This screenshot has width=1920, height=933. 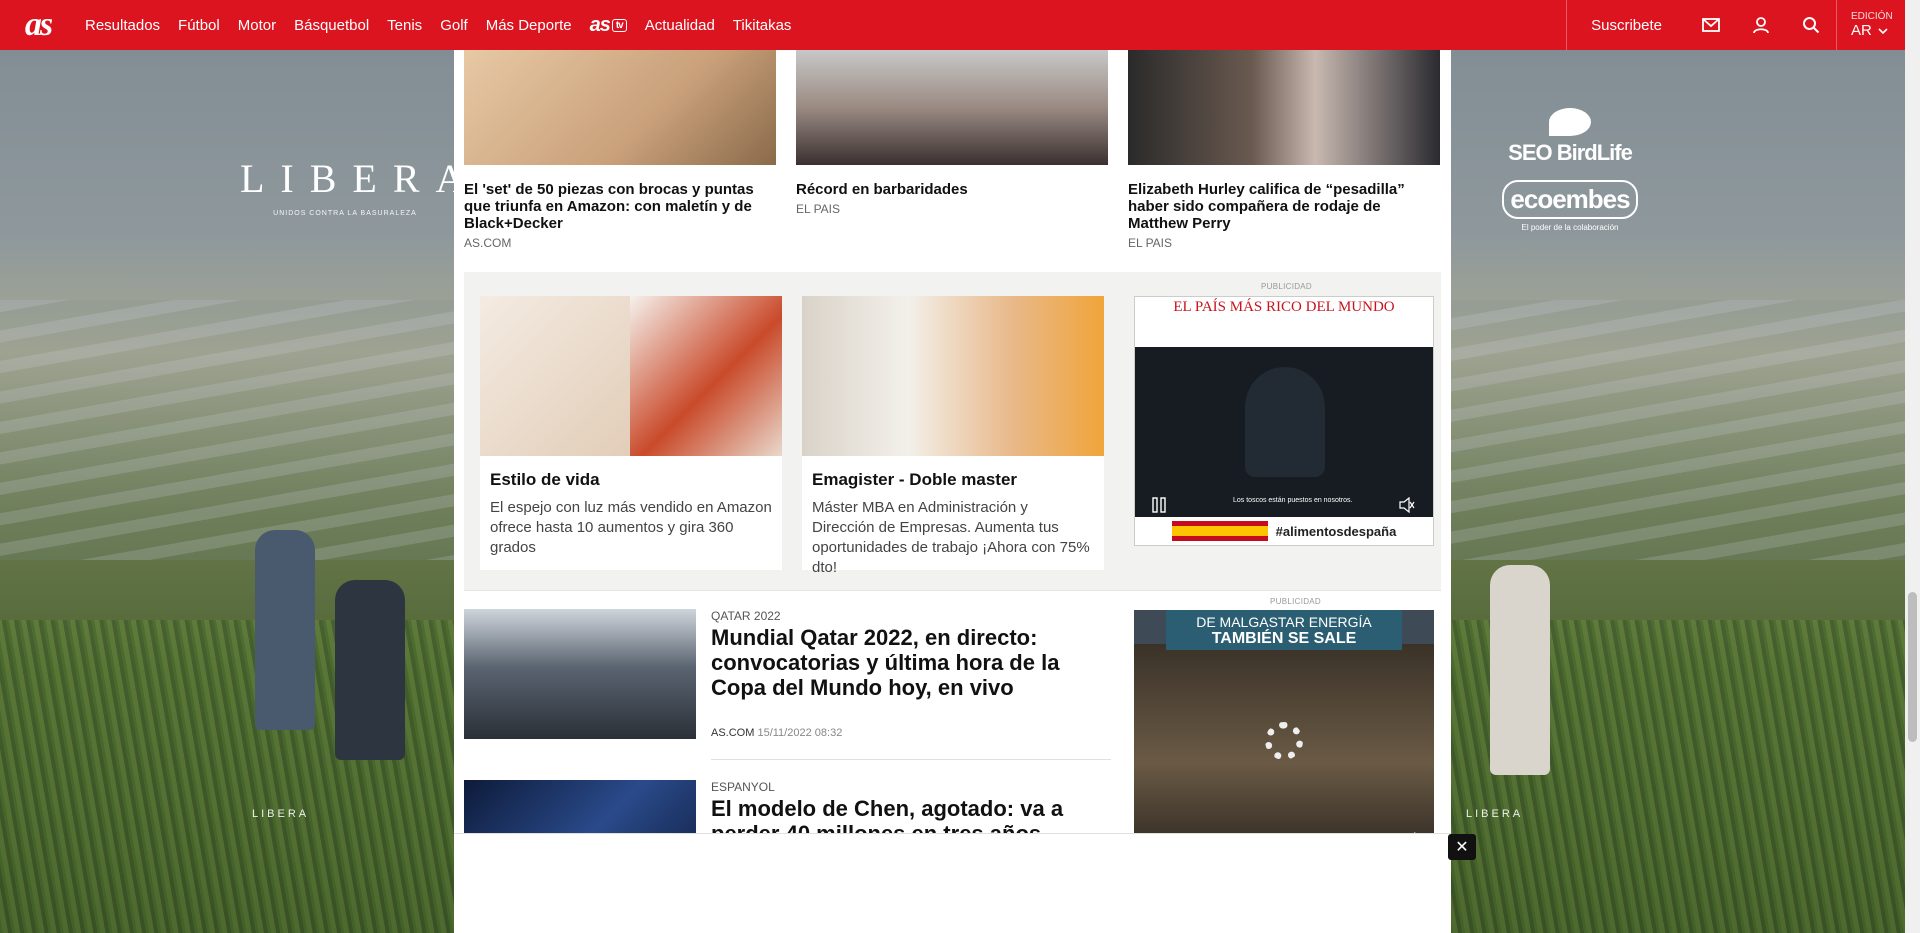 What do you see at coordinates (404, 25) in the screenshot?
I see `nav-item-tenis: Tenis` at bounding box center [404, 25].